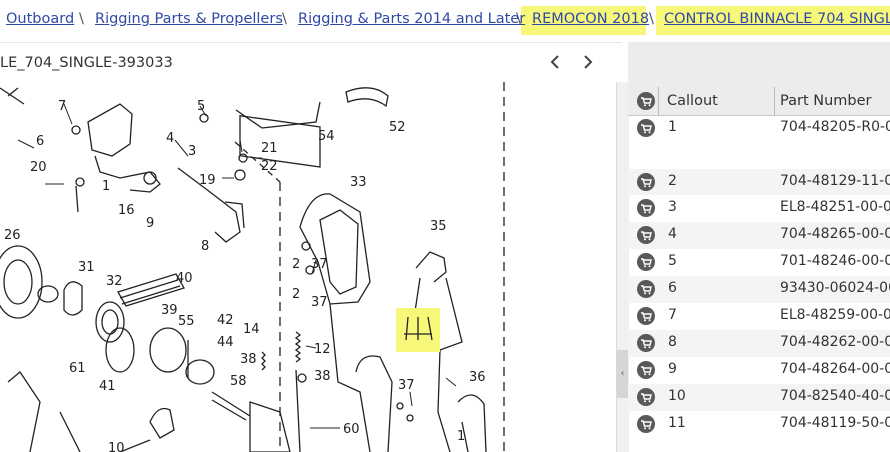 The height and width of the screenshot is (452, 890). What do you see at coordinates (192, 151) in the screenshot?
I see `callout-label: 3` at bounding box center [192, 151].